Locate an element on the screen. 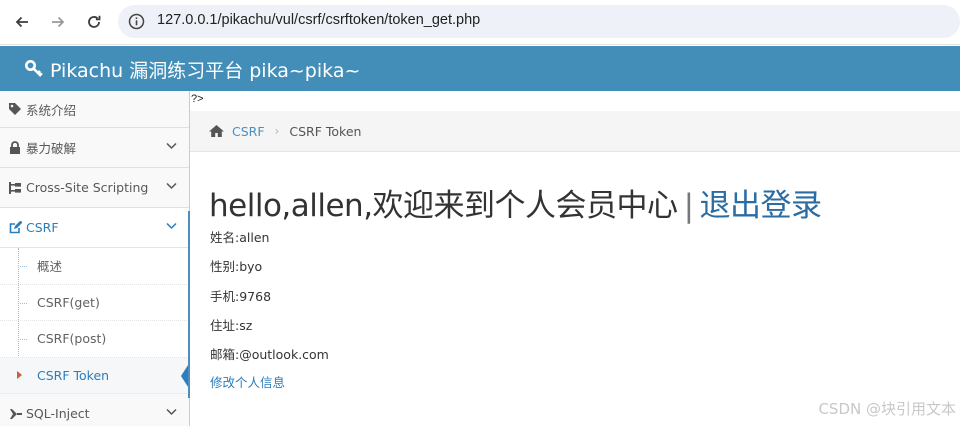 The width and height of the screenshot is (960, 426). reload-icon is located at coordinates (94, 21).